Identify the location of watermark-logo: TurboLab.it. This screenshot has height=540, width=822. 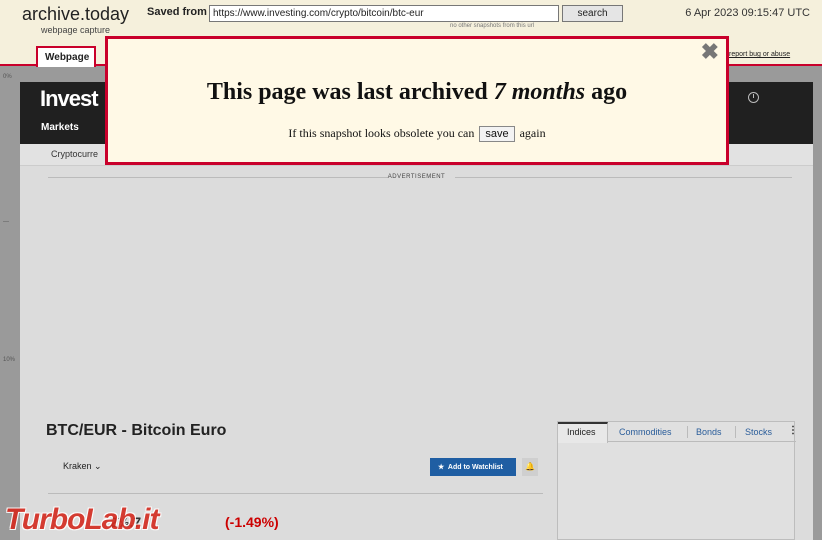
(82, 519).